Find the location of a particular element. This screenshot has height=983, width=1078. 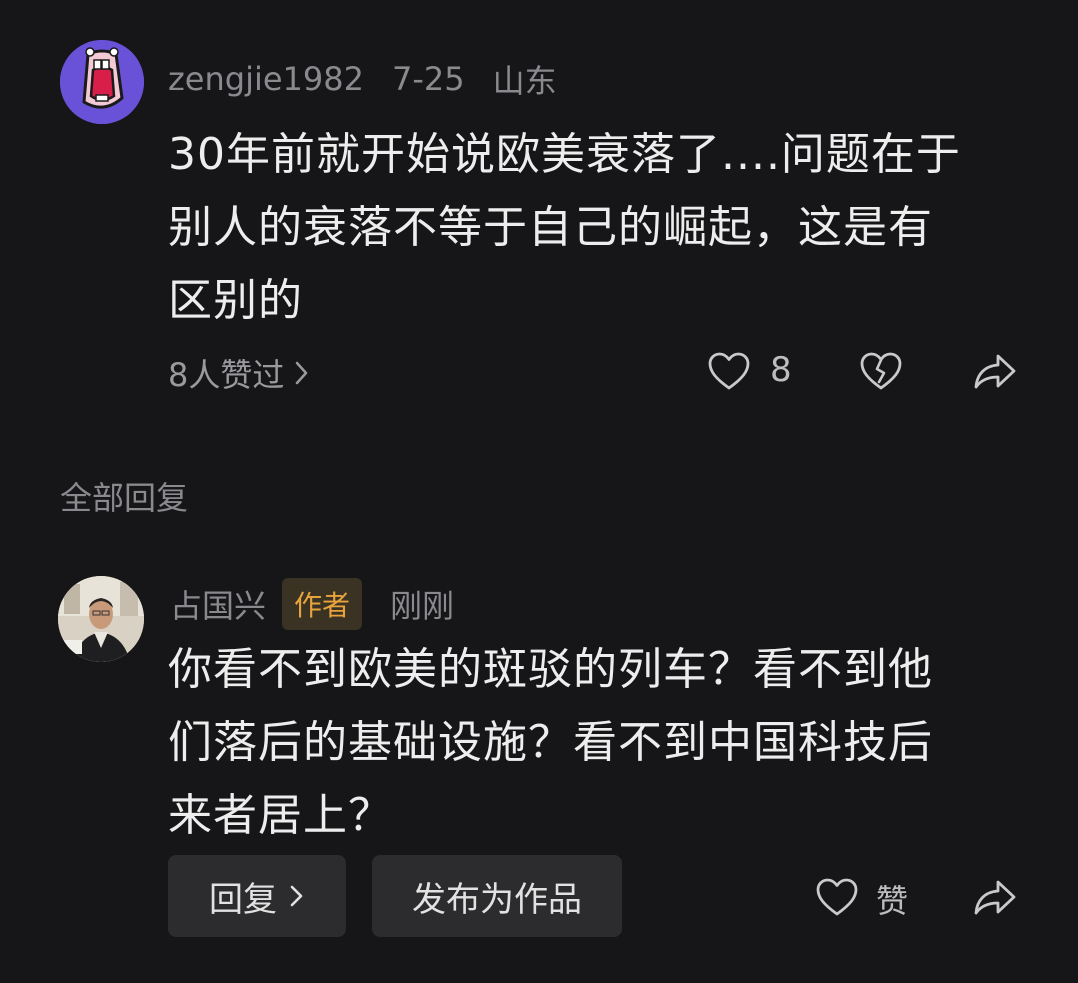

publish-button-label: 发布为作品 is located at coordinates (497, 899).